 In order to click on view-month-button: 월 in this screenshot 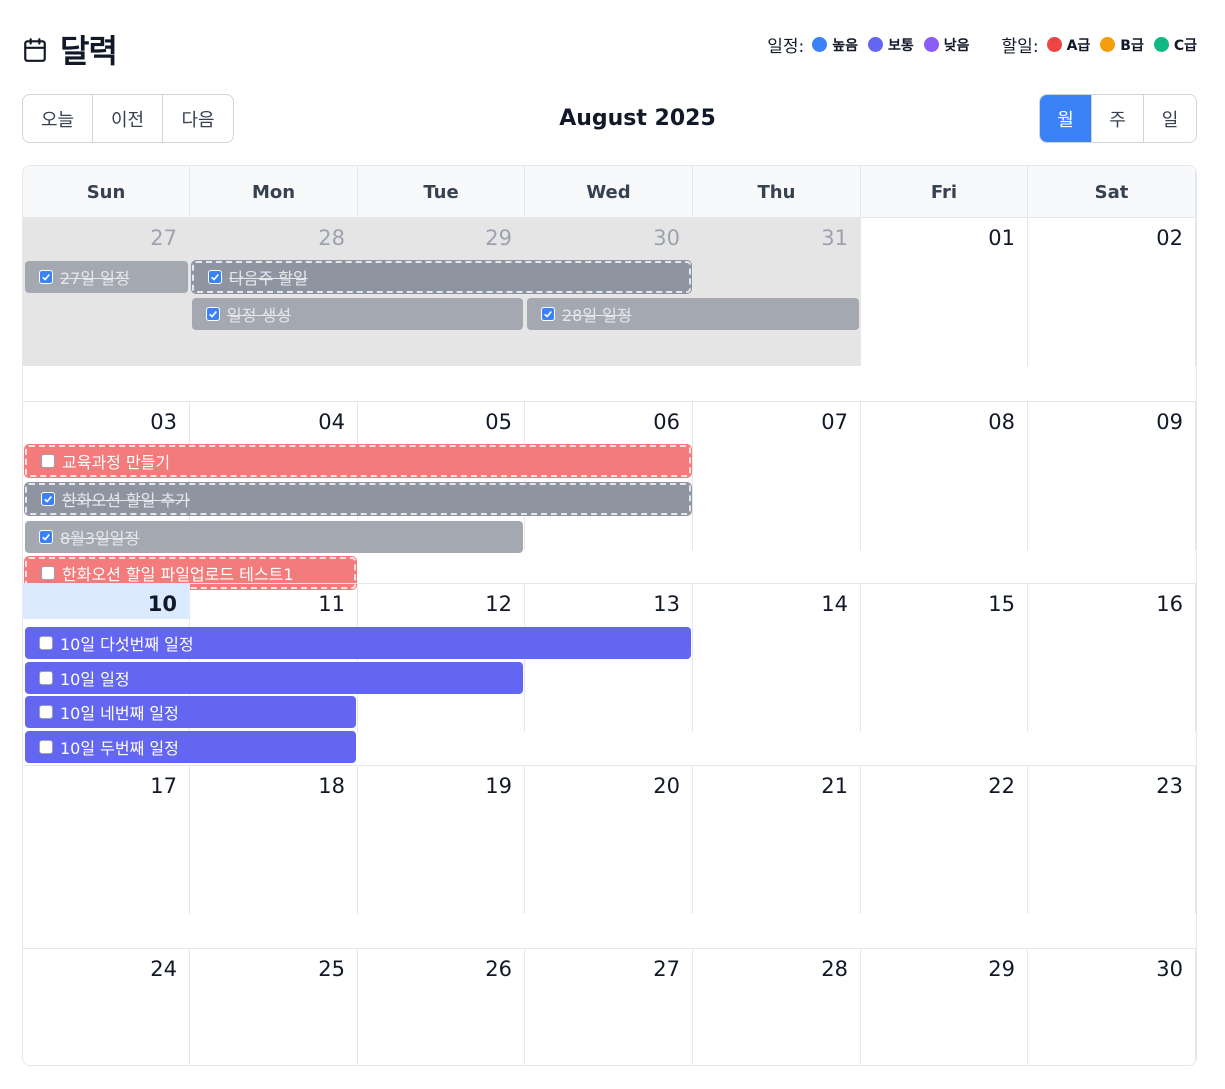, I will do `click(1066, 118)`.